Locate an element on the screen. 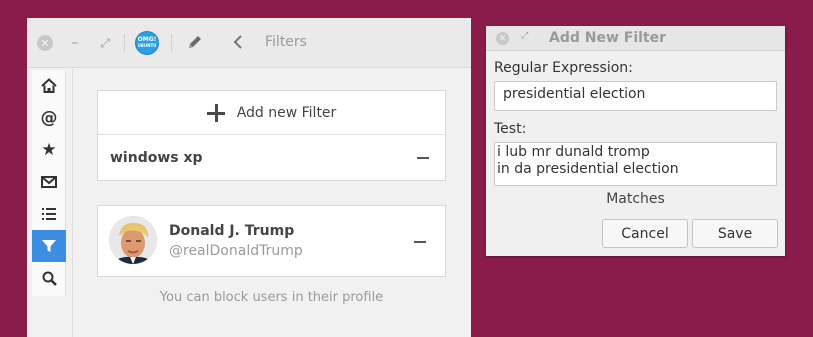 This screenshot has height=337, width=813. list-icon is located at coordinates (49, 214).